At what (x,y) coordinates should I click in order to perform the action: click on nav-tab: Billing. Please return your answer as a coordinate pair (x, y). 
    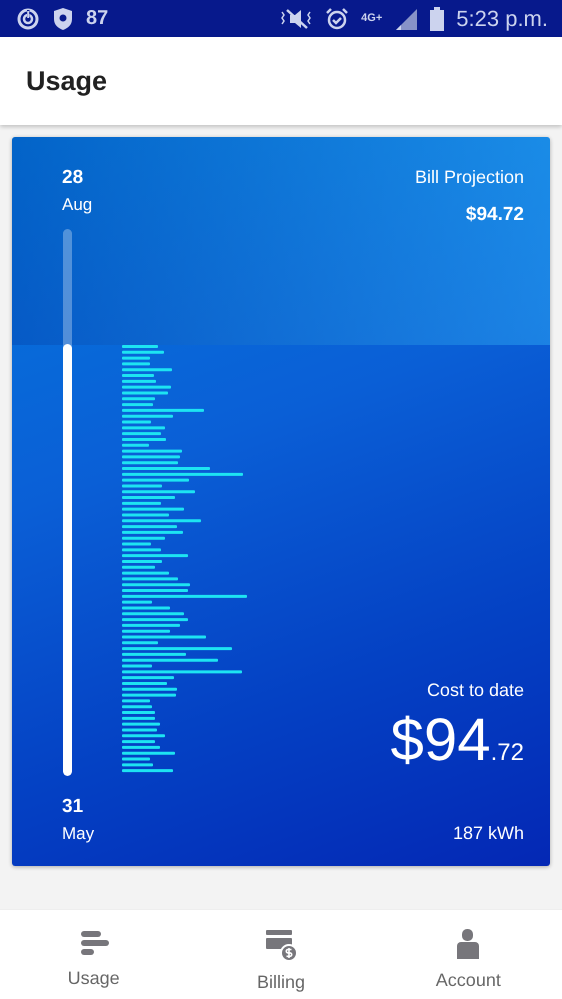
    Looking at the image, I should click on (281, 954).